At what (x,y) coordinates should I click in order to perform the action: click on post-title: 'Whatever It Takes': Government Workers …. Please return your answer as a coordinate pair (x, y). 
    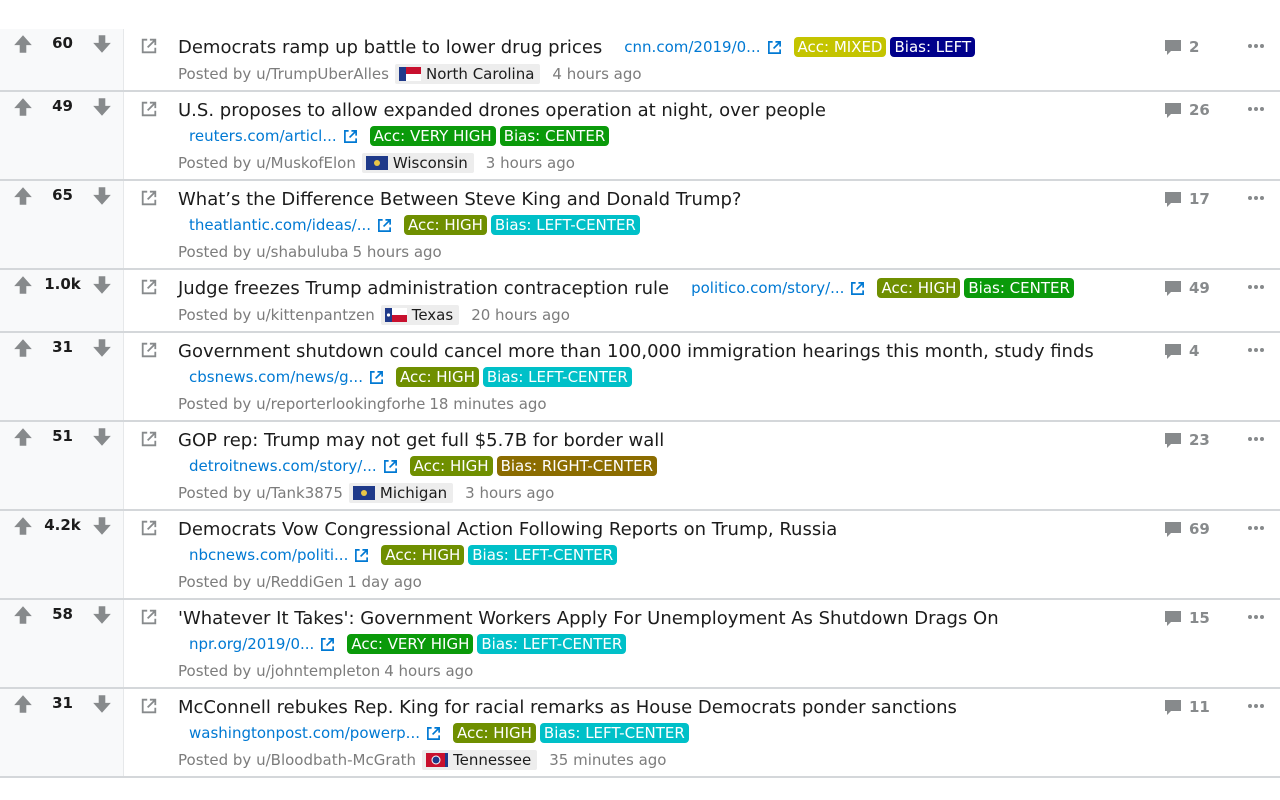
    Looking at the image, I should click on (588, 618).